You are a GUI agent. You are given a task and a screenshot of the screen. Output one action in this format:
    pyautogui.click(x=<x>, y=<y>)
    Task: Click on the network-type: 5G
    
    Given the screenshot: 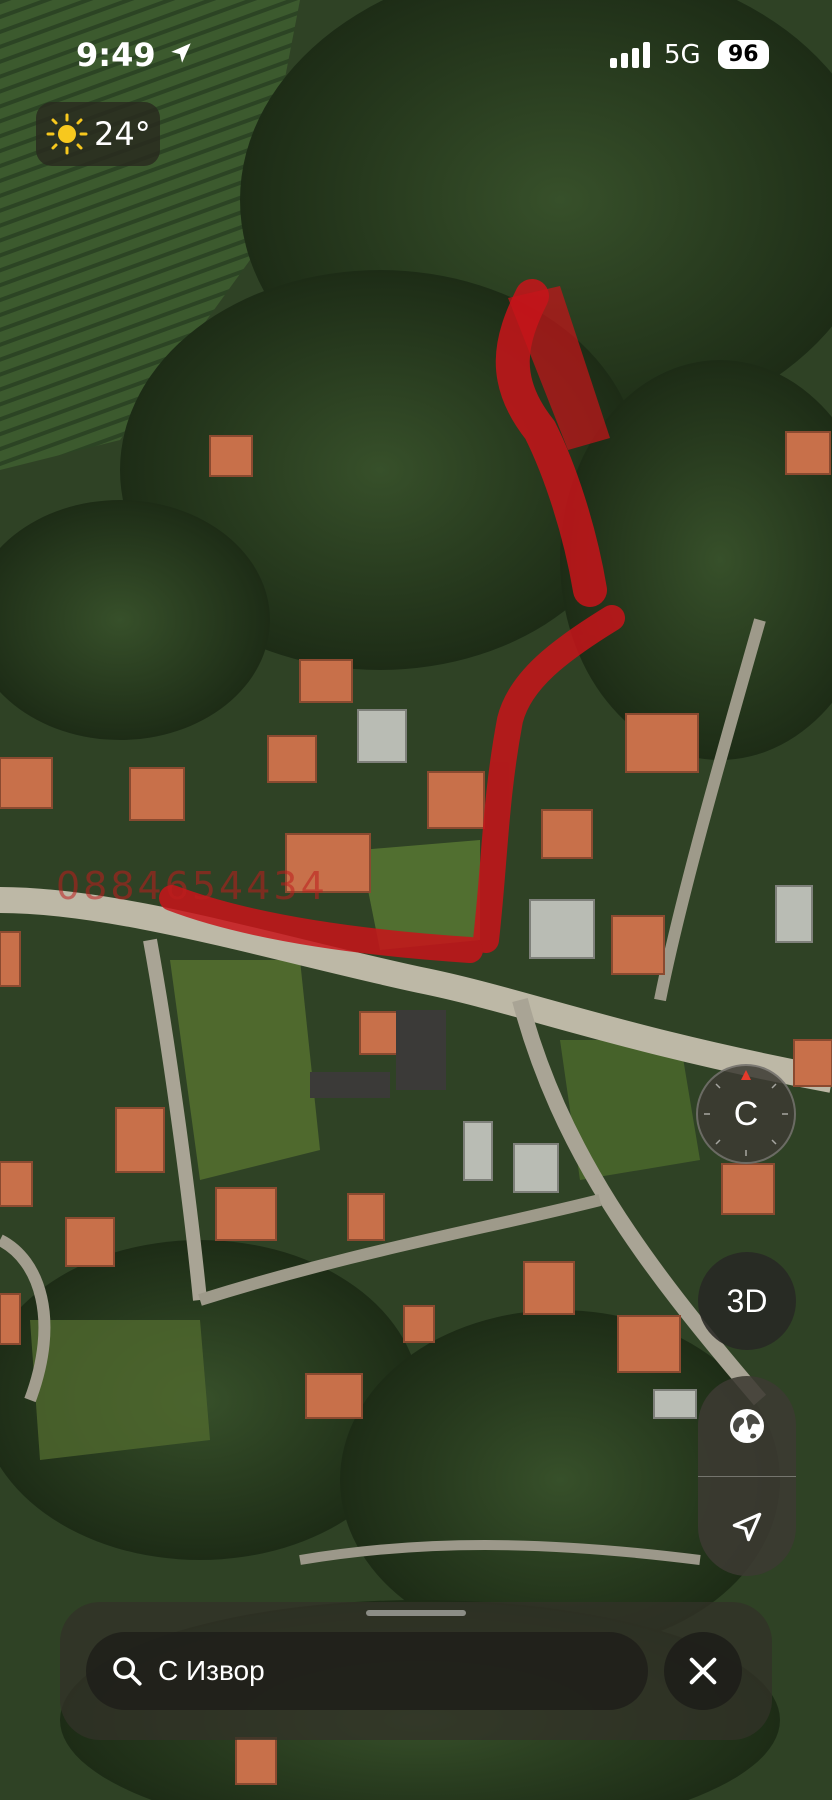 What is the action you would take?
    pyautogui.click(x=682, y=55)
    